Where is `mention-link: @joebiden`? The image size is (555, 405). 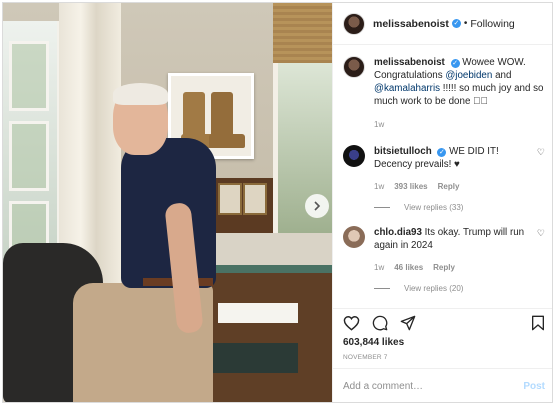
mention-link: @joebiden is located at coordinates (468, 75).